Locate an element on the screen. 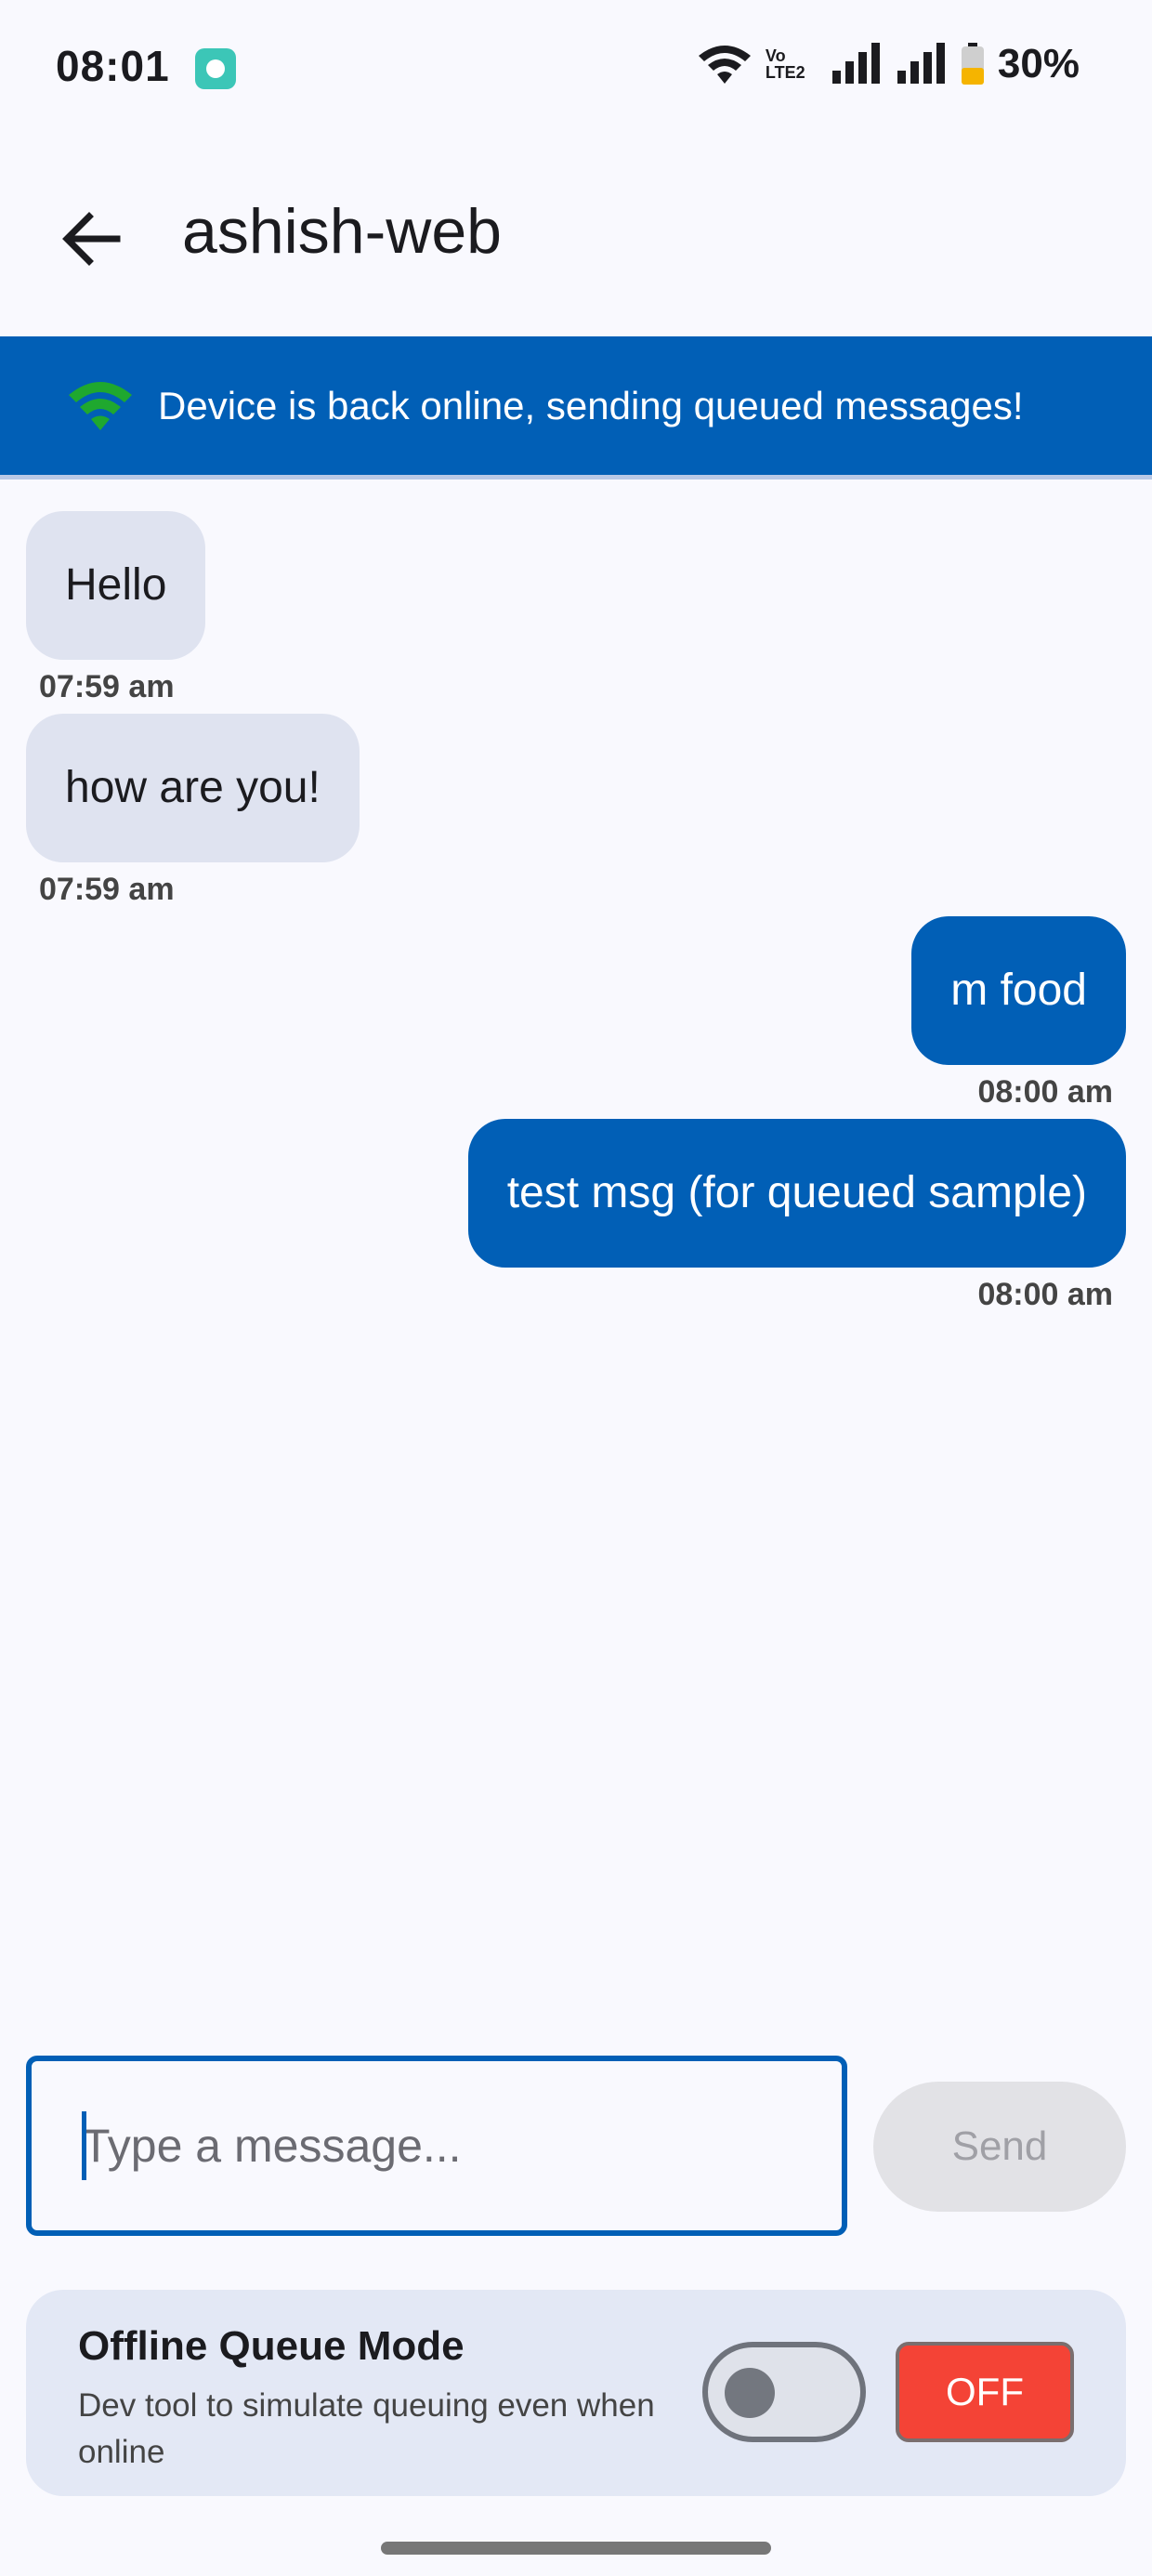  message-bubble-sent: m food is located at coordinates (1018, 990).